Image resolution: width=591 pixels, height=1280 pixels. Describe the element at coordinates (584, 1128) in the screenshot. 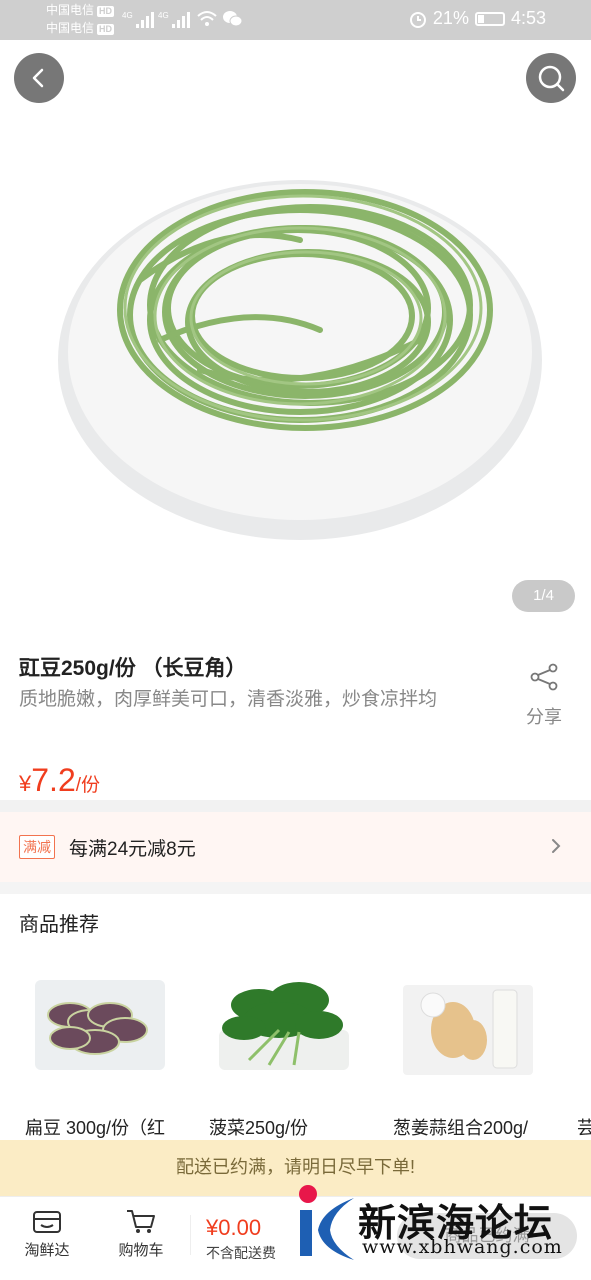

I see `recommend-item-name: 芸` at that location.